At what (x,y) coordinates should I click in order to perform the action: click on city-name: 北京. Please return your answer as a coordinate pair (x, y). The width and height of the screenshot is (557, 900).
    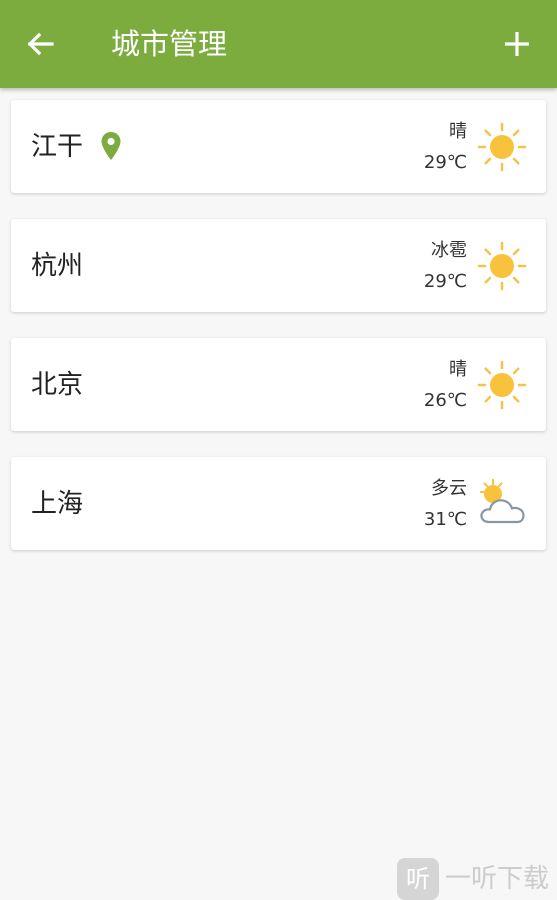
    Looking at the image, I should click on (57, 385).